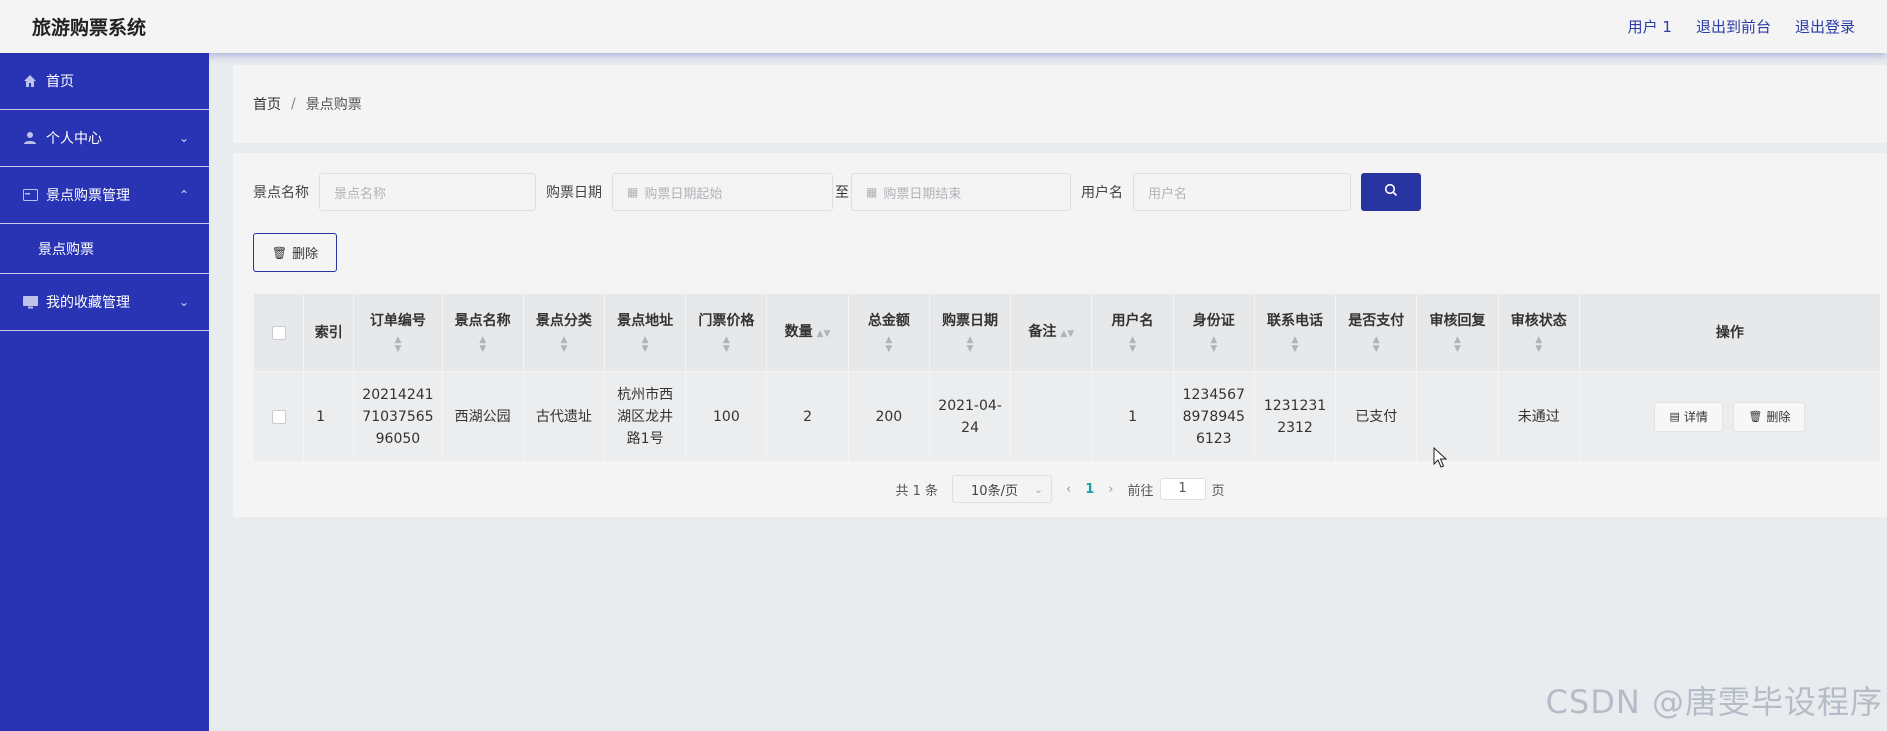  I want to click on date-end-input: ▦ 购票日期结束, so click(961, 192).